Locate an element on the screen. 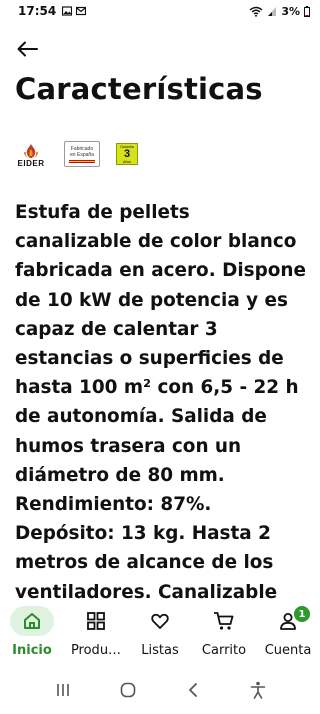 The height and width of the screenshot is (714, 320). garantia-badge: Garantía 3 Años is located at coordinates (127, 154).